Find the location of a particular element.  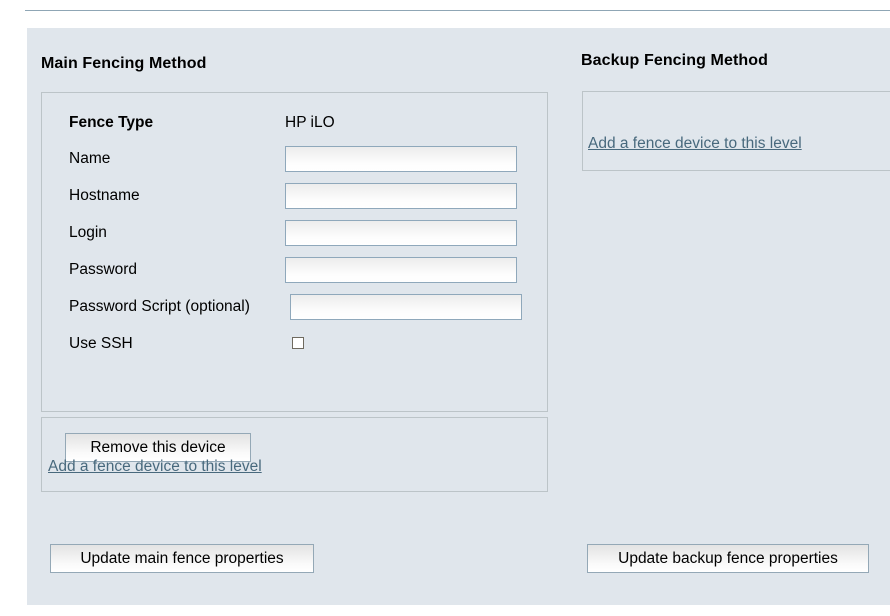

field-row-name: Name is located at coordinates (294, 166).